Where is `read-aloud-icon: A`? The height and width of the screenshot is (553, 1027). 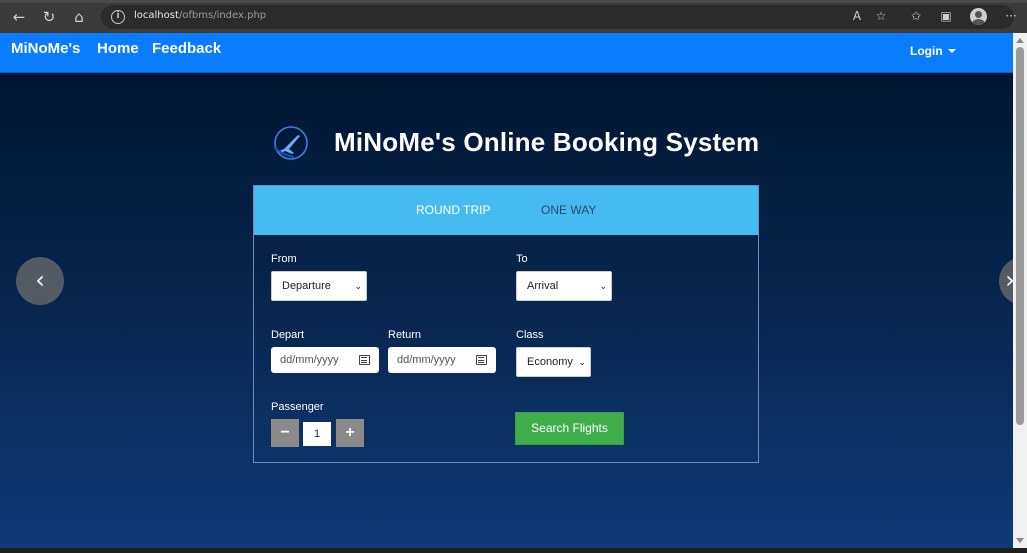 read-aloud-icon: A is located at coordinates (857, 16).